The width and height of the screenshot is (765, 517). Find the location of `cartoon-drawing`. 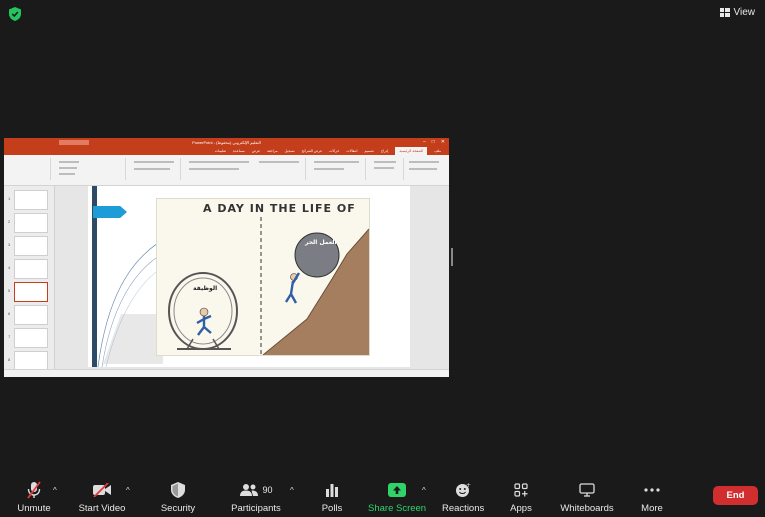

cartoon-drawing is located at coordinates (268, 286).